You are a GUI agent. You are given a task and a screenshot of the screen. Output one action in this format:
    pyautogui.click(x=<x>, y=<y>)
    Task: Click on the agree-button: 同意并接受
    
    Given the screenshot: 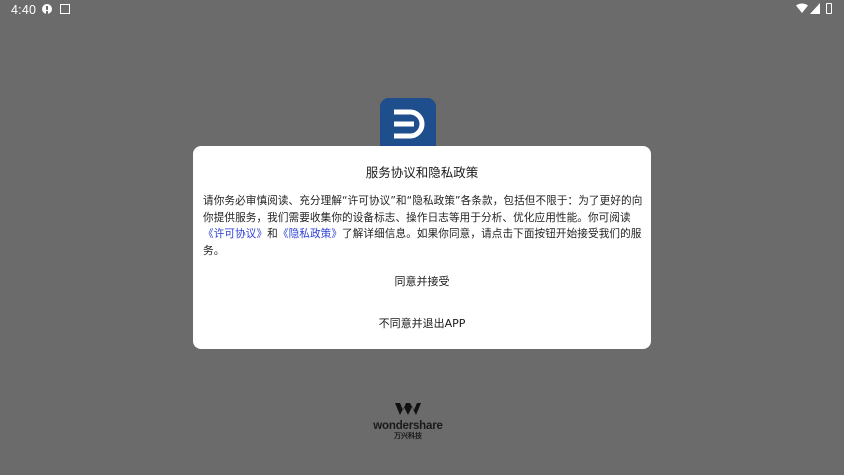 What is the action you would take?
    pyautogui.click(x=422, y=282)
    